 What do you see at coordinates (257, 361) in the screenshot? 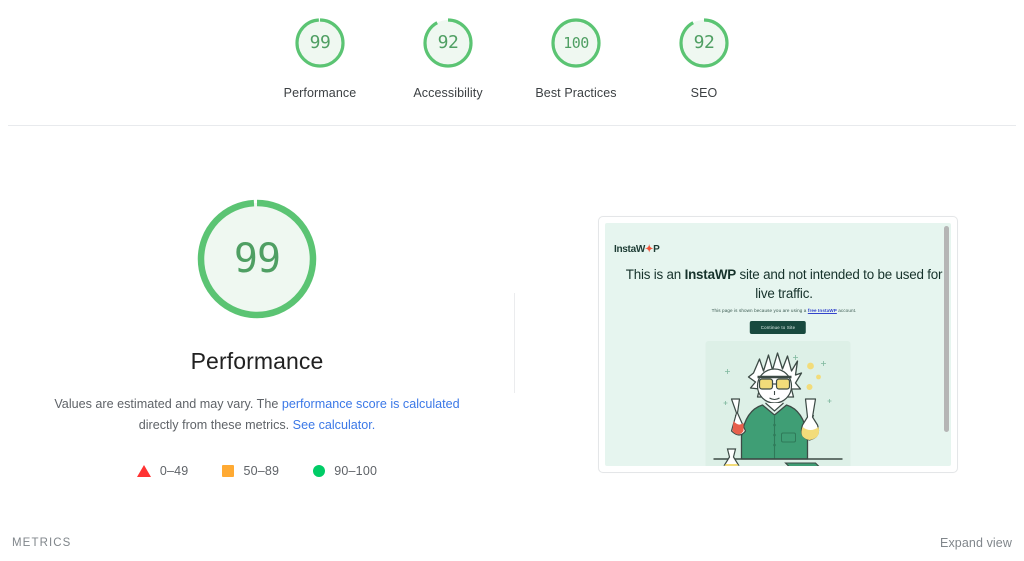
I see `page-title: Performance` at bounding box center [257, 361].